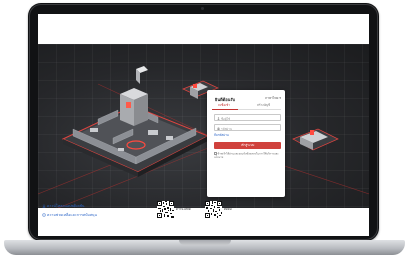 The image size is (409, 261). I want to click on chevron-down-icon: ▾, so click(280, 98).